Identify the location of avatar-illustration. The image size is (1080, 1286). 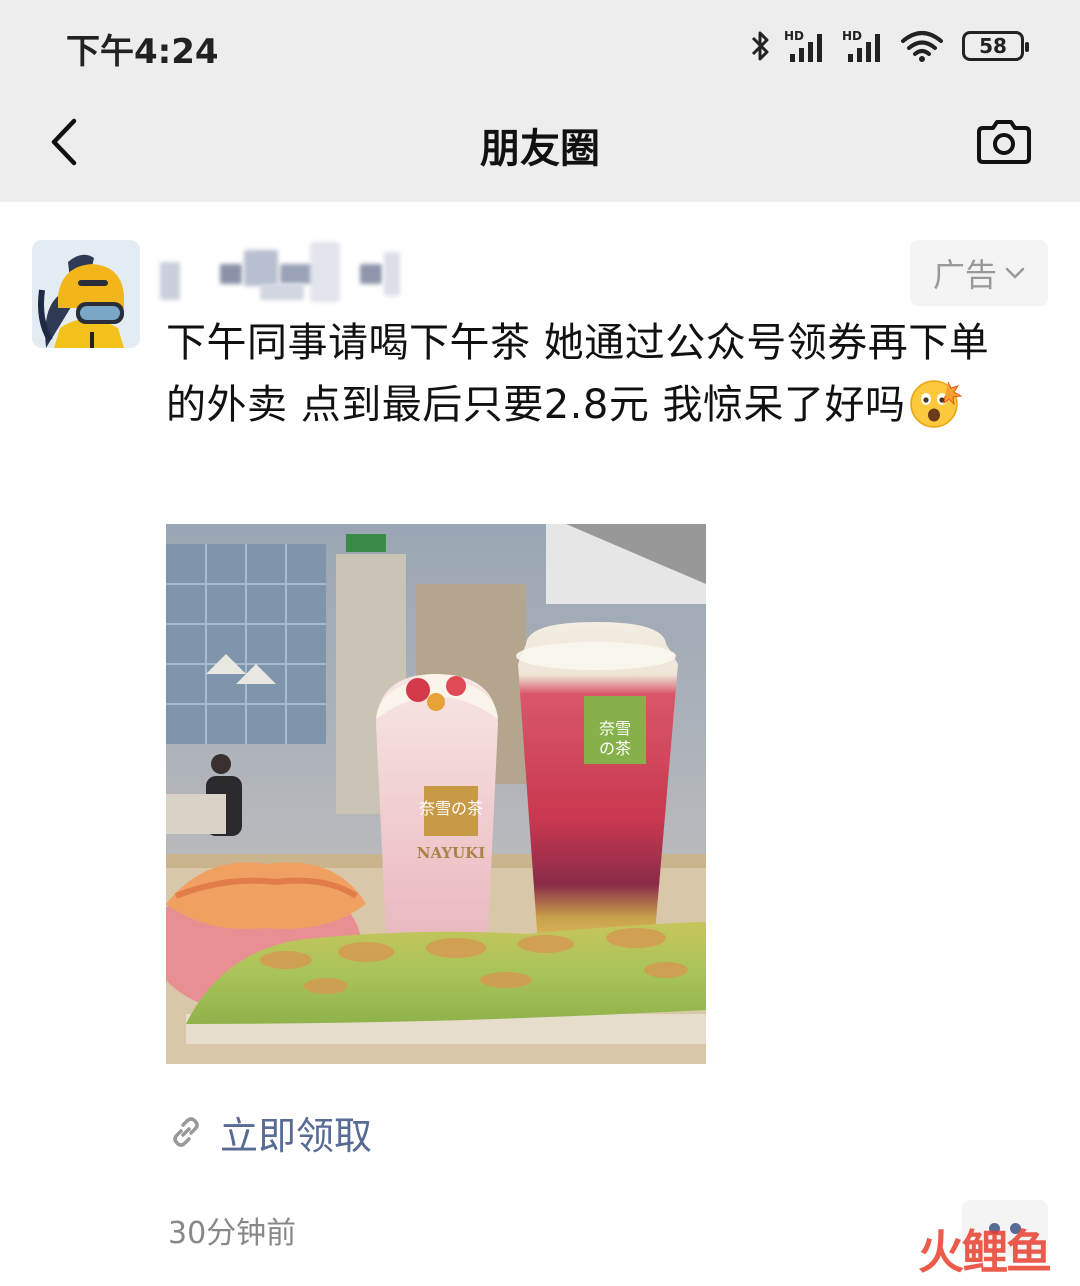
(86, 294).